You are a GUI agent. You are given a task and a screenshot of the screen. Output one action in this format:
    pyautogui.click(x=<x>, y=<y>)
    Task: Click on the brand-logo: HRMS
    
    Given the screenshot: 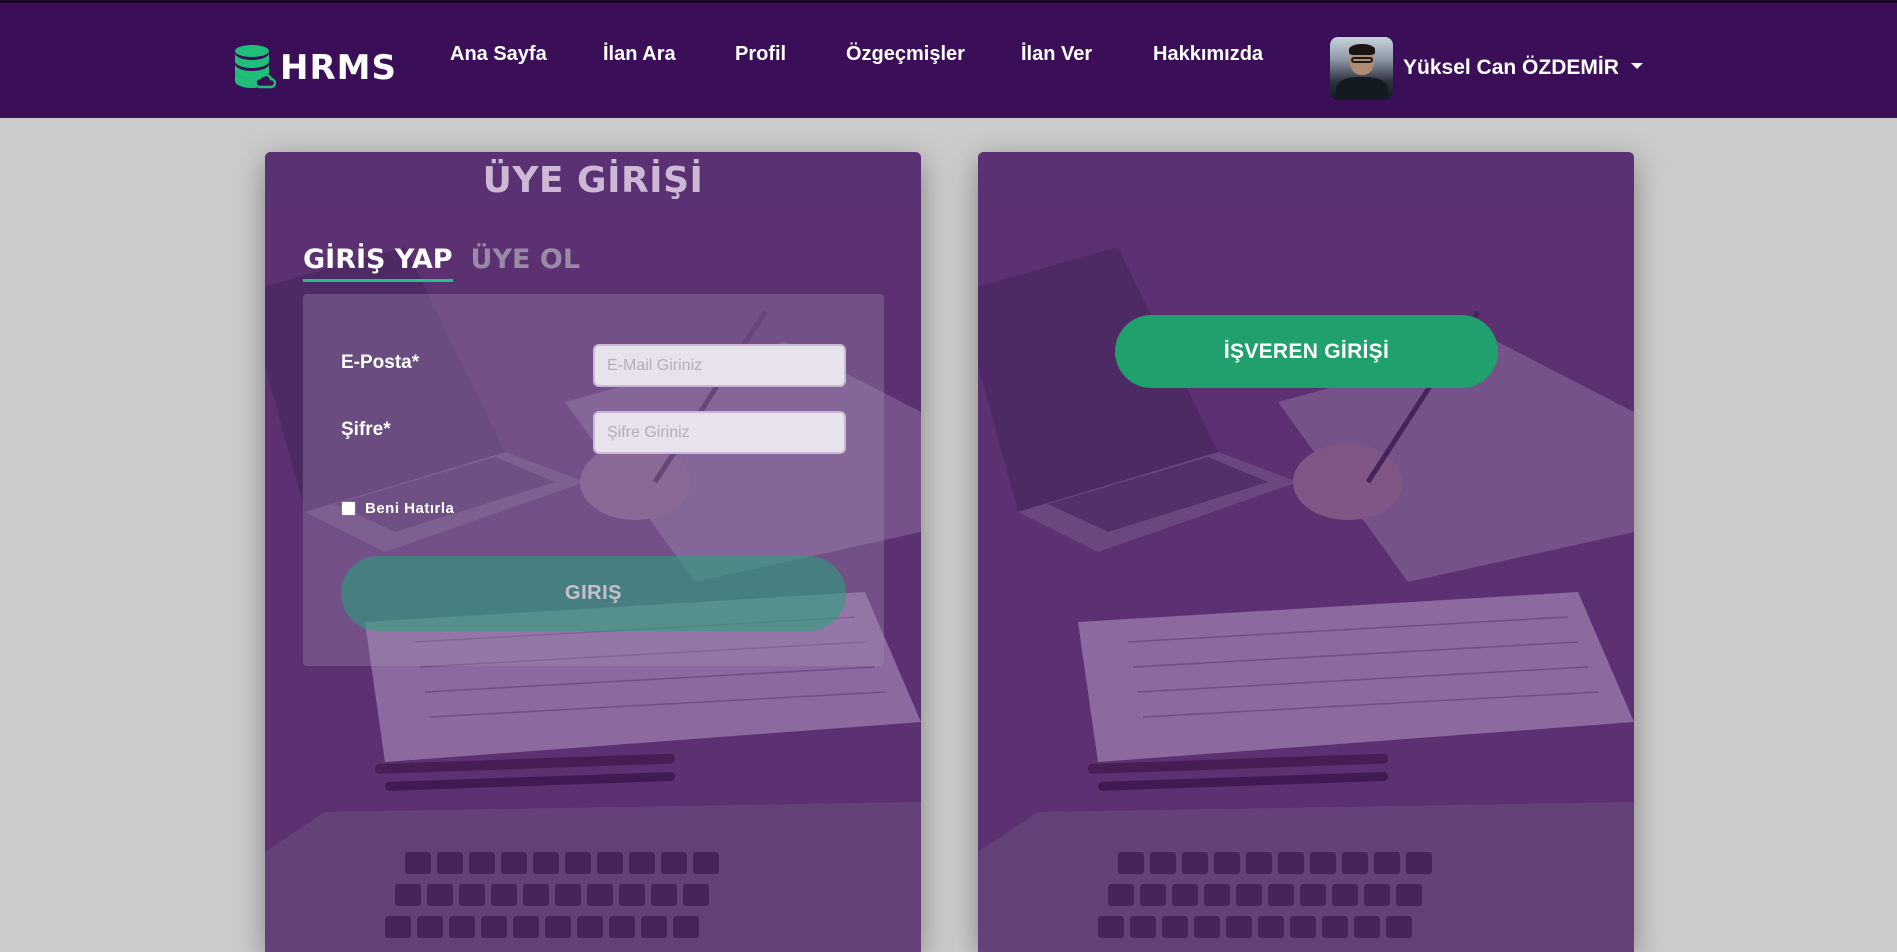 What is the action you would take?
    pyautogui.click(x=315, y=68)
    